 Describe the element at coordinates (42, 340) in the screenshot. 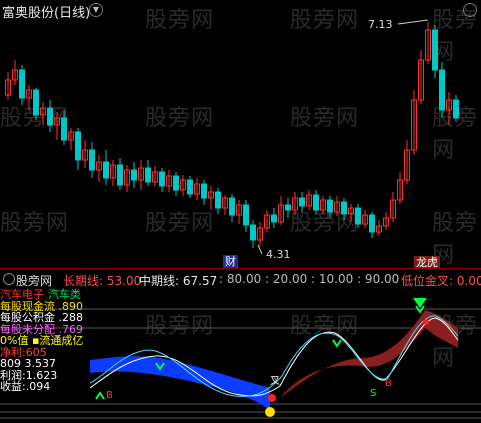

I see `fundamental-label: 0%值 ▪流通成亿` at that location.